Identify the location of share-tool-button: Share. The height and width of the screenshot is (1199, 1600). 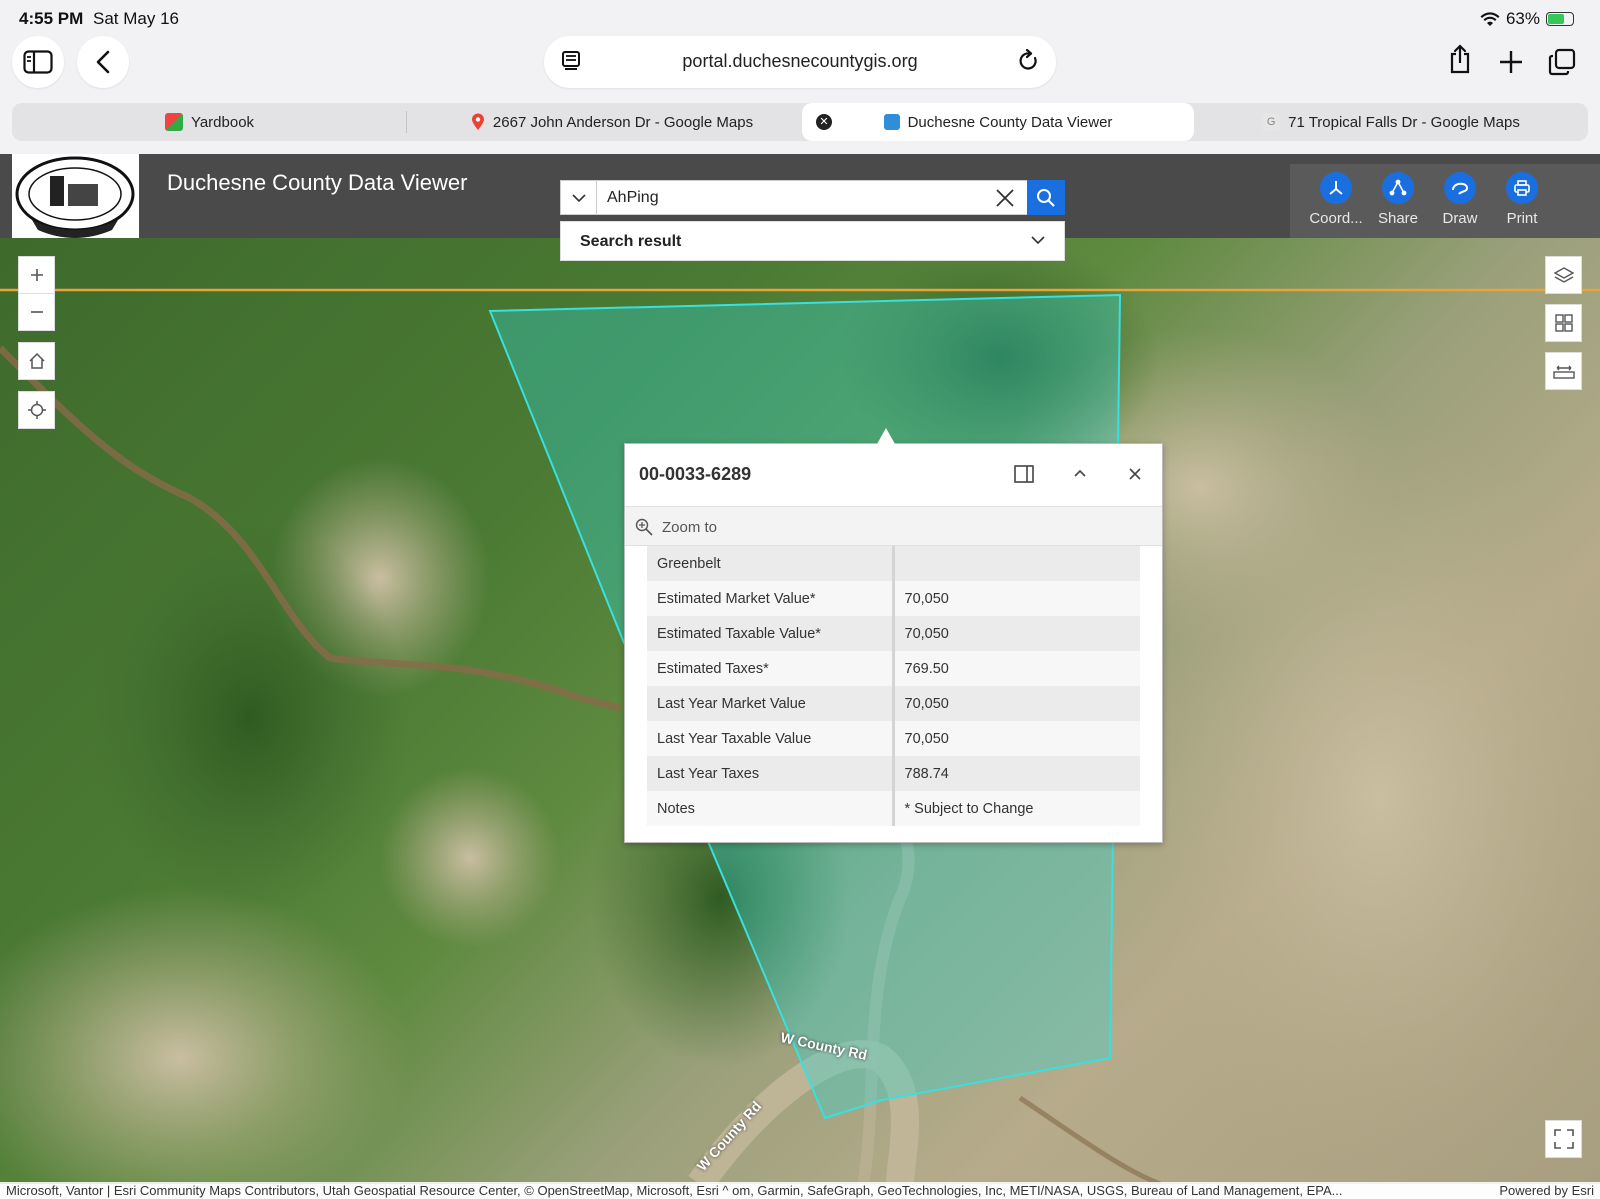
(1398, 199).